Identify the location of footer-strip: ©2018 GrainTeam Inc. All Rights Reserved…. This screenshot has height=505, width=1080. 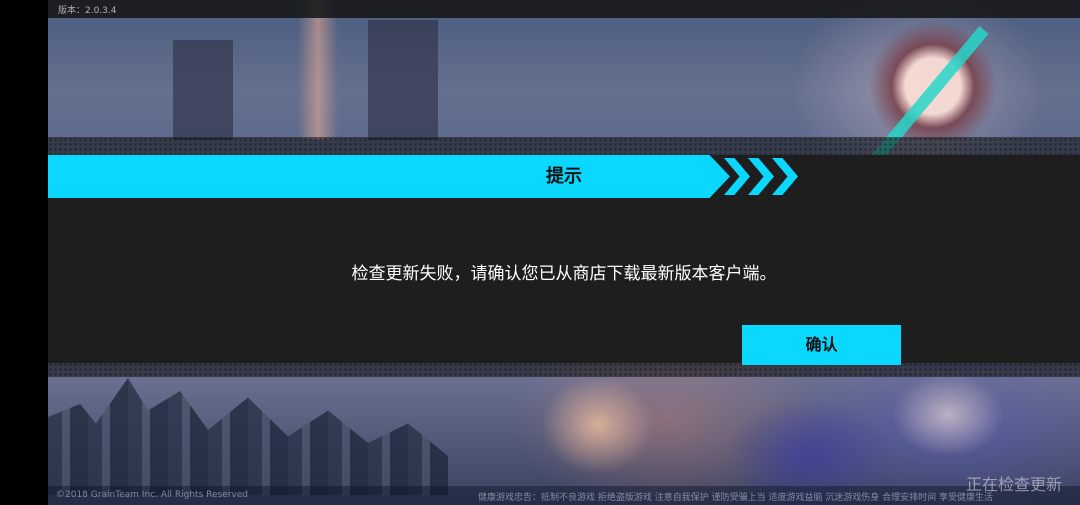
(564, 495).